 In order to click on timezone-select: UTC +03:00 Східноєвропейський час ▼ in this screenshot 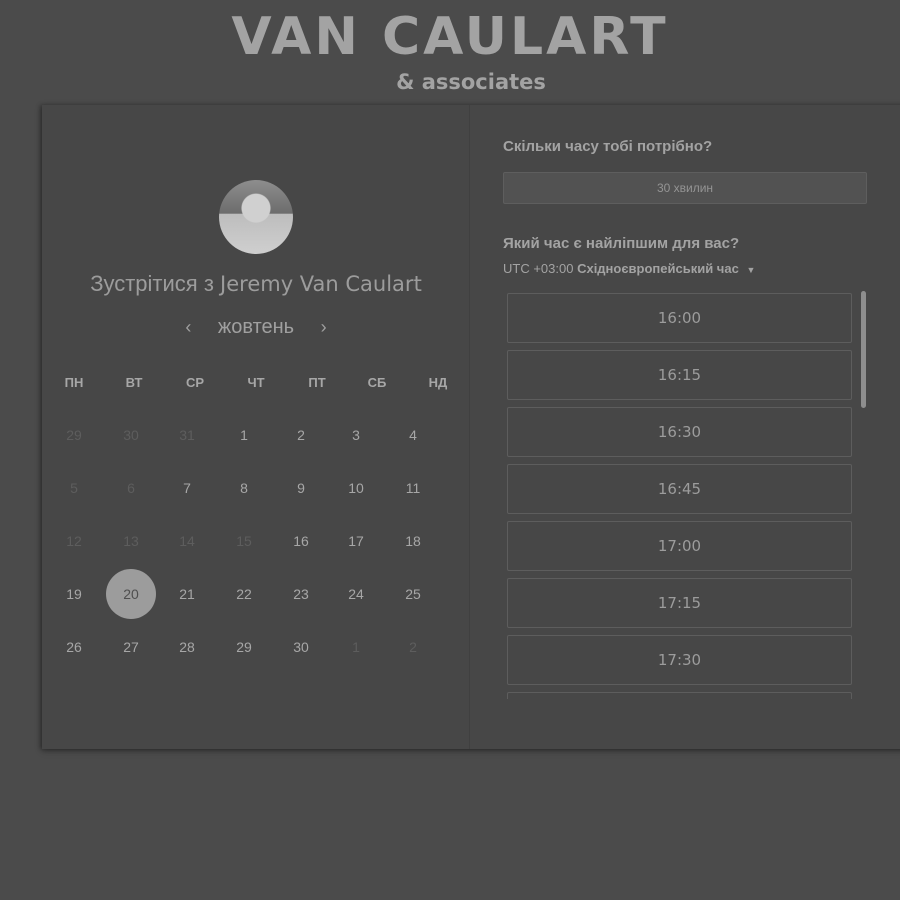, I will do `click(629, 268)`.